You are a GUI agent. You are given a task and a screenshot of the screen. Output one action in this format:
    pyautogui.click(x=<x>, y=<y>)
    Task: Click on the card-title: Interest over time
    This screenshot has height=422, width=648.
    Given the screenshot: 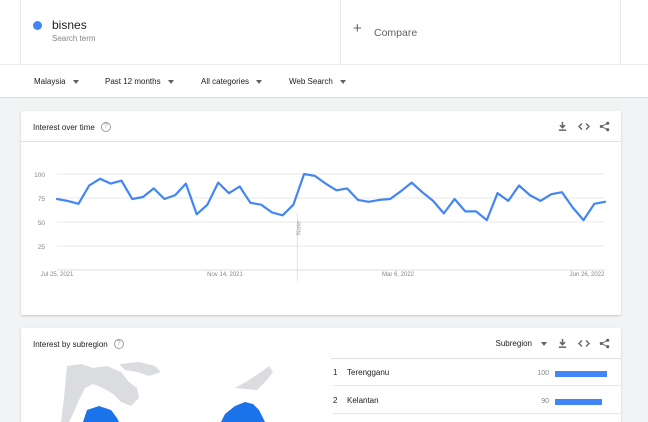 What is the action you would take?
    pyautogui.click(x=64, y=127)
    